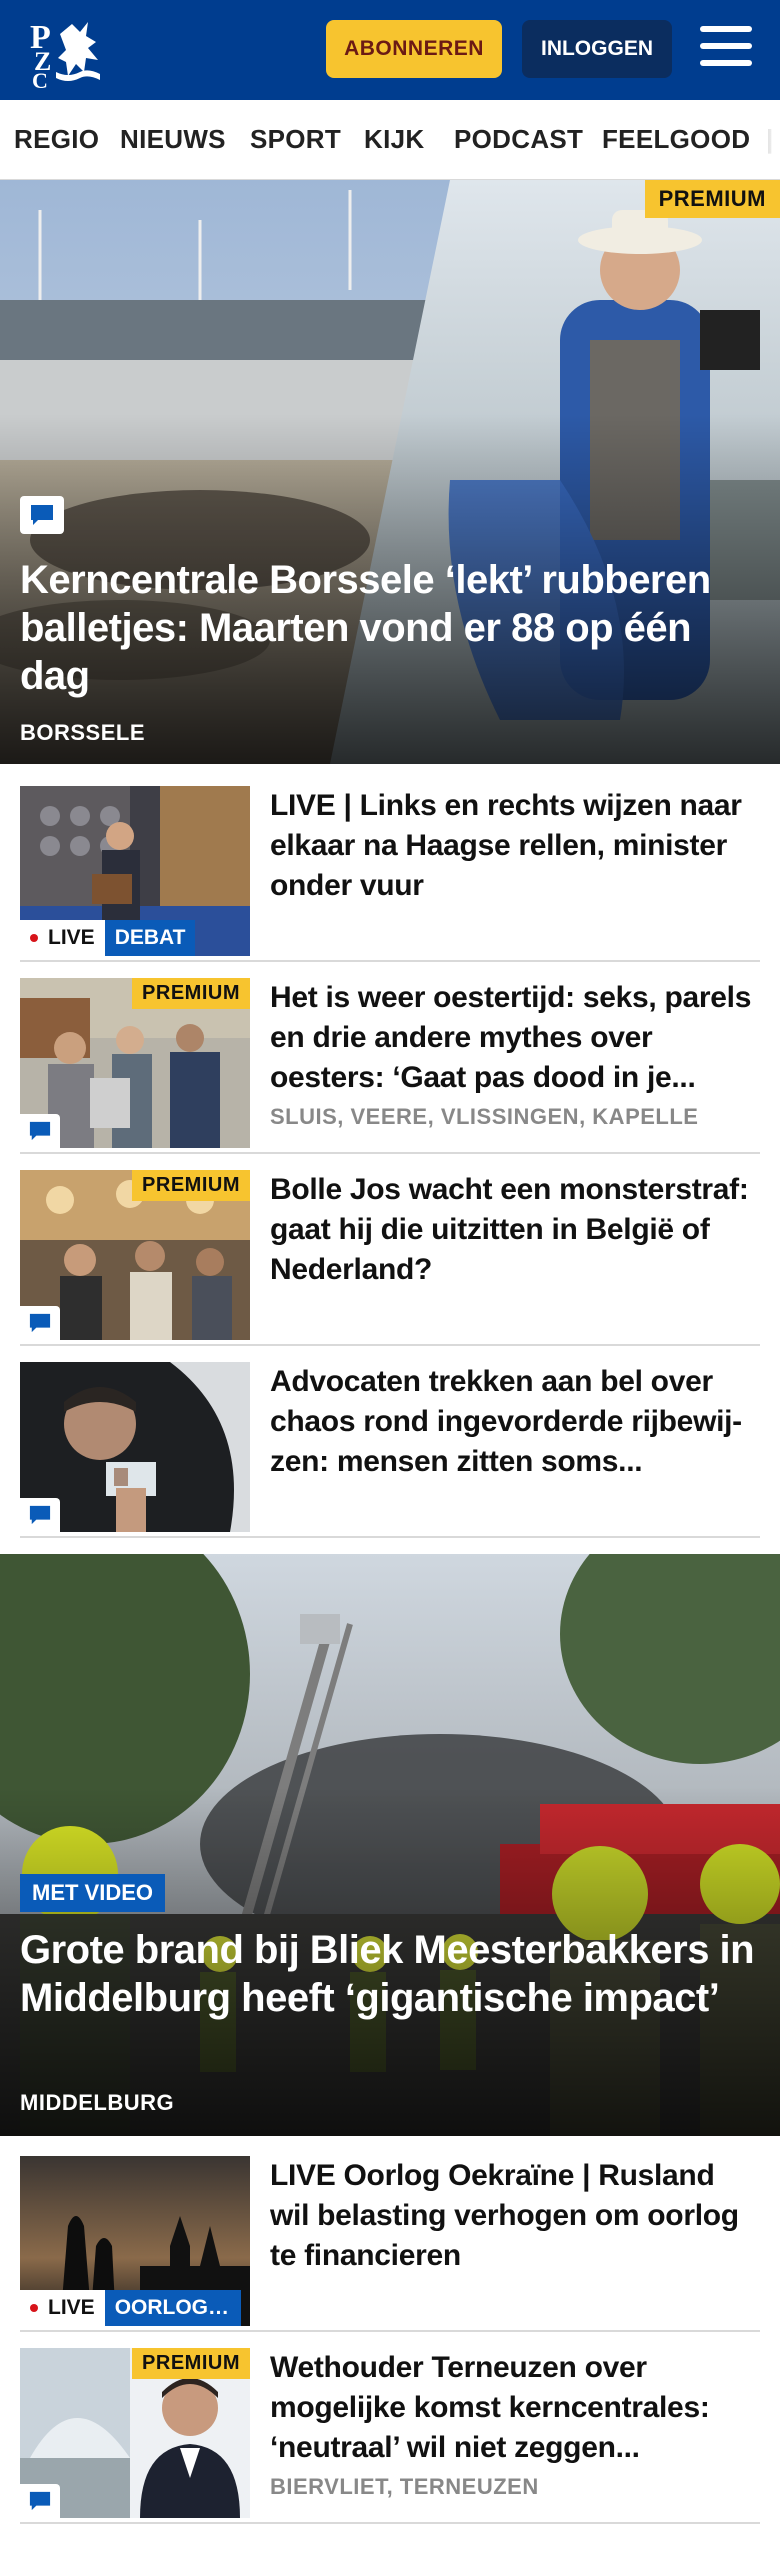 The height and width of the screenshot is (2560, 780). What do you see at coordinates (394, 139) in the screenshot?
I see `nav-item-kijk: KIJK` at bounding box center [394, 139].